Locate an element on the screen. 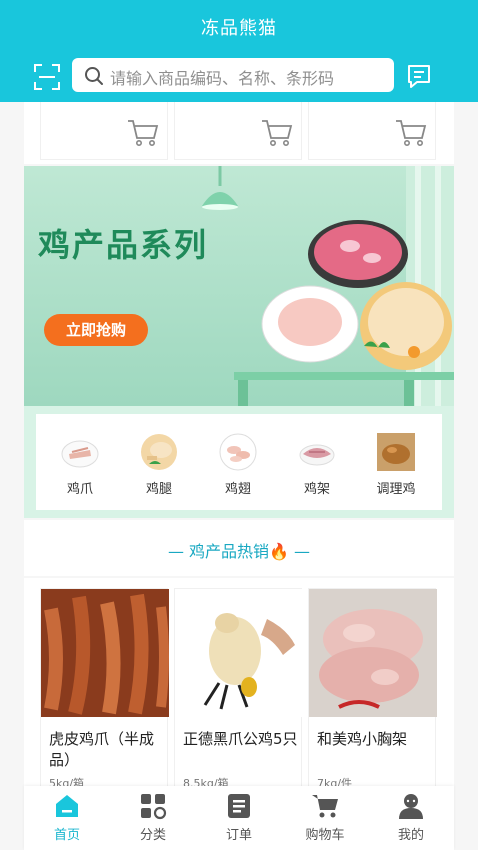  banner-illustration is located at coordinates (328, 286).